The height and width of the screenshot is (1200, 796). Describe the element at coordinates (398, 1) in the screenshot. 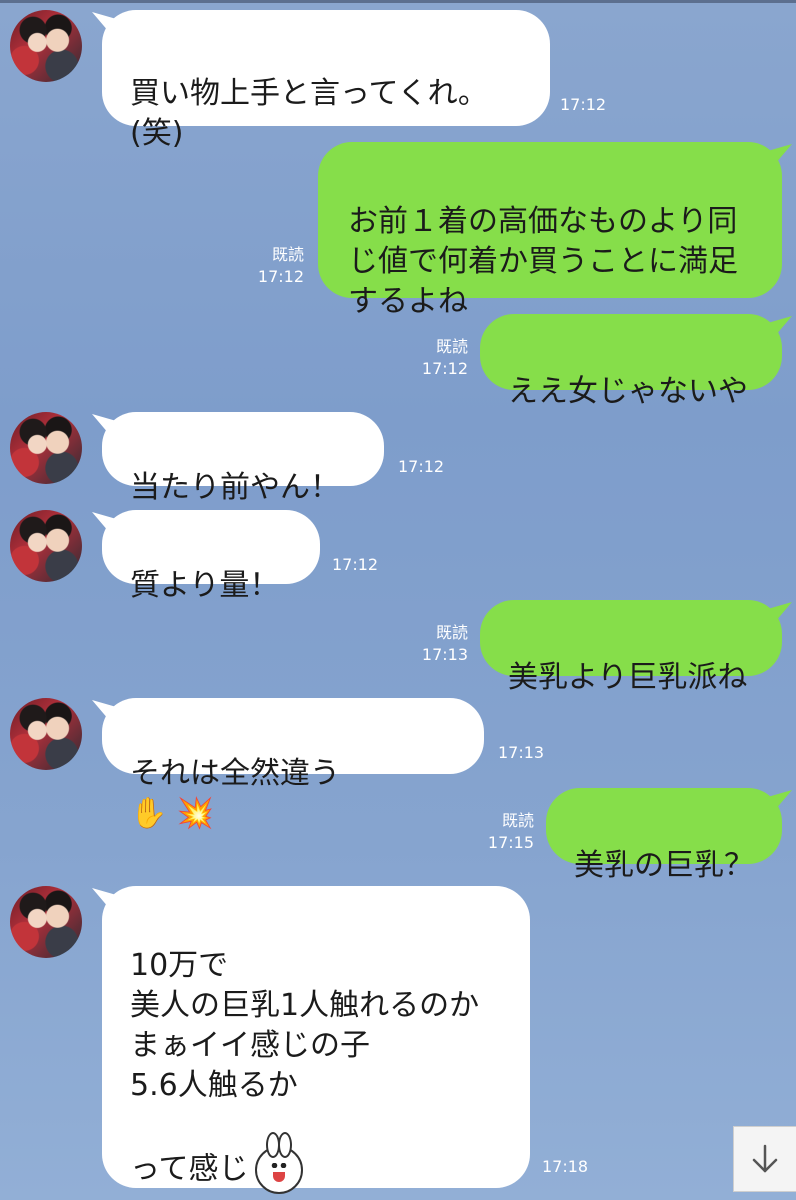

I see `top-border` at that location.